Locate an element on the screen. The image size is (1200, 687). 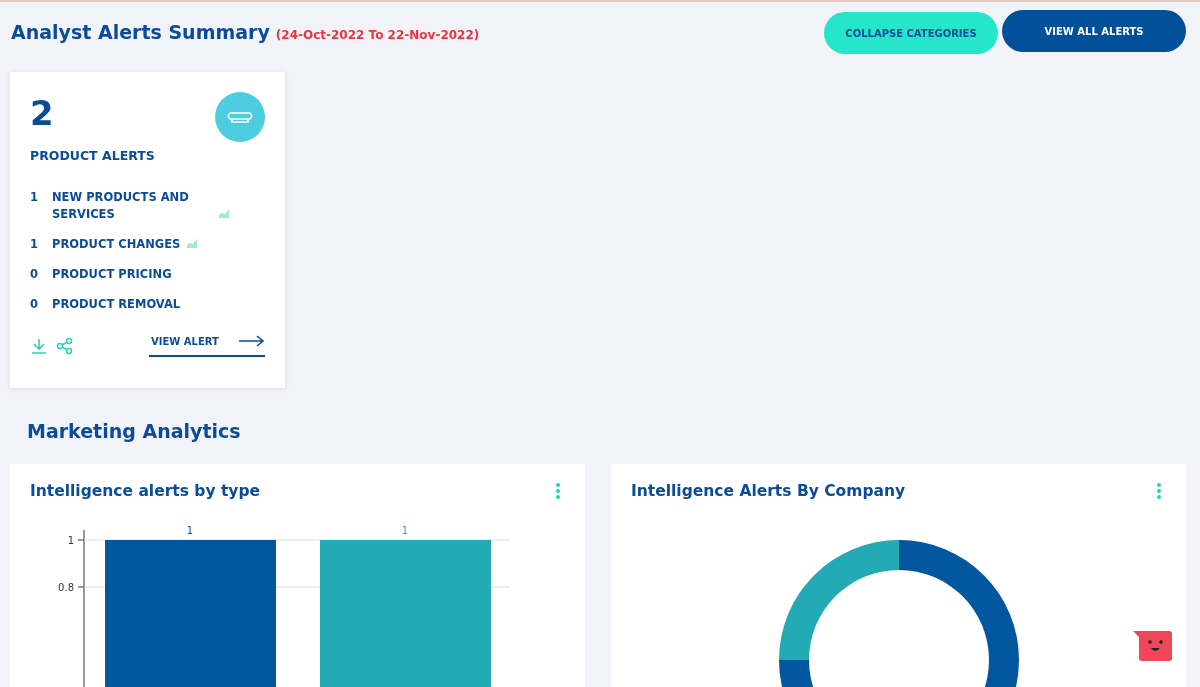
view-all-alerts-button: VIEW ALL ALERTS is located at coordinates (1094, 31).